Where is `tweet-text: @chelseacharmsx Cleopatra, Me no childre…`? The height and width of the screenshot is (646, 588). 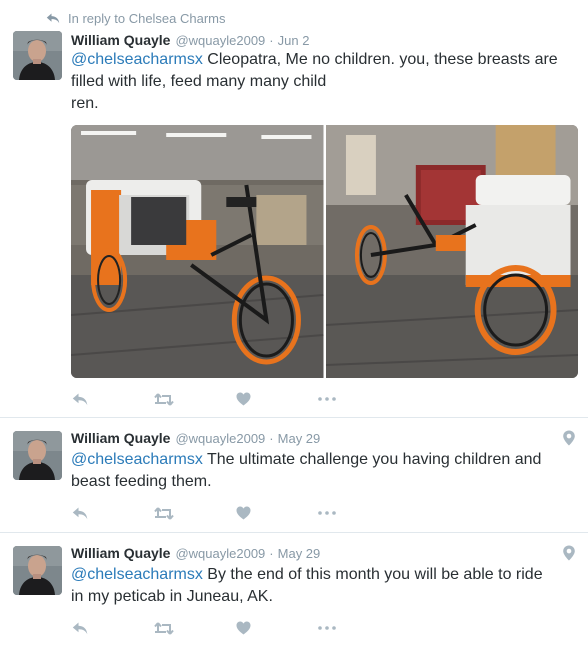
tweet-text: @chelseacharmsx Cleopatra, Me no childre… is located at coordinates (321, 82).